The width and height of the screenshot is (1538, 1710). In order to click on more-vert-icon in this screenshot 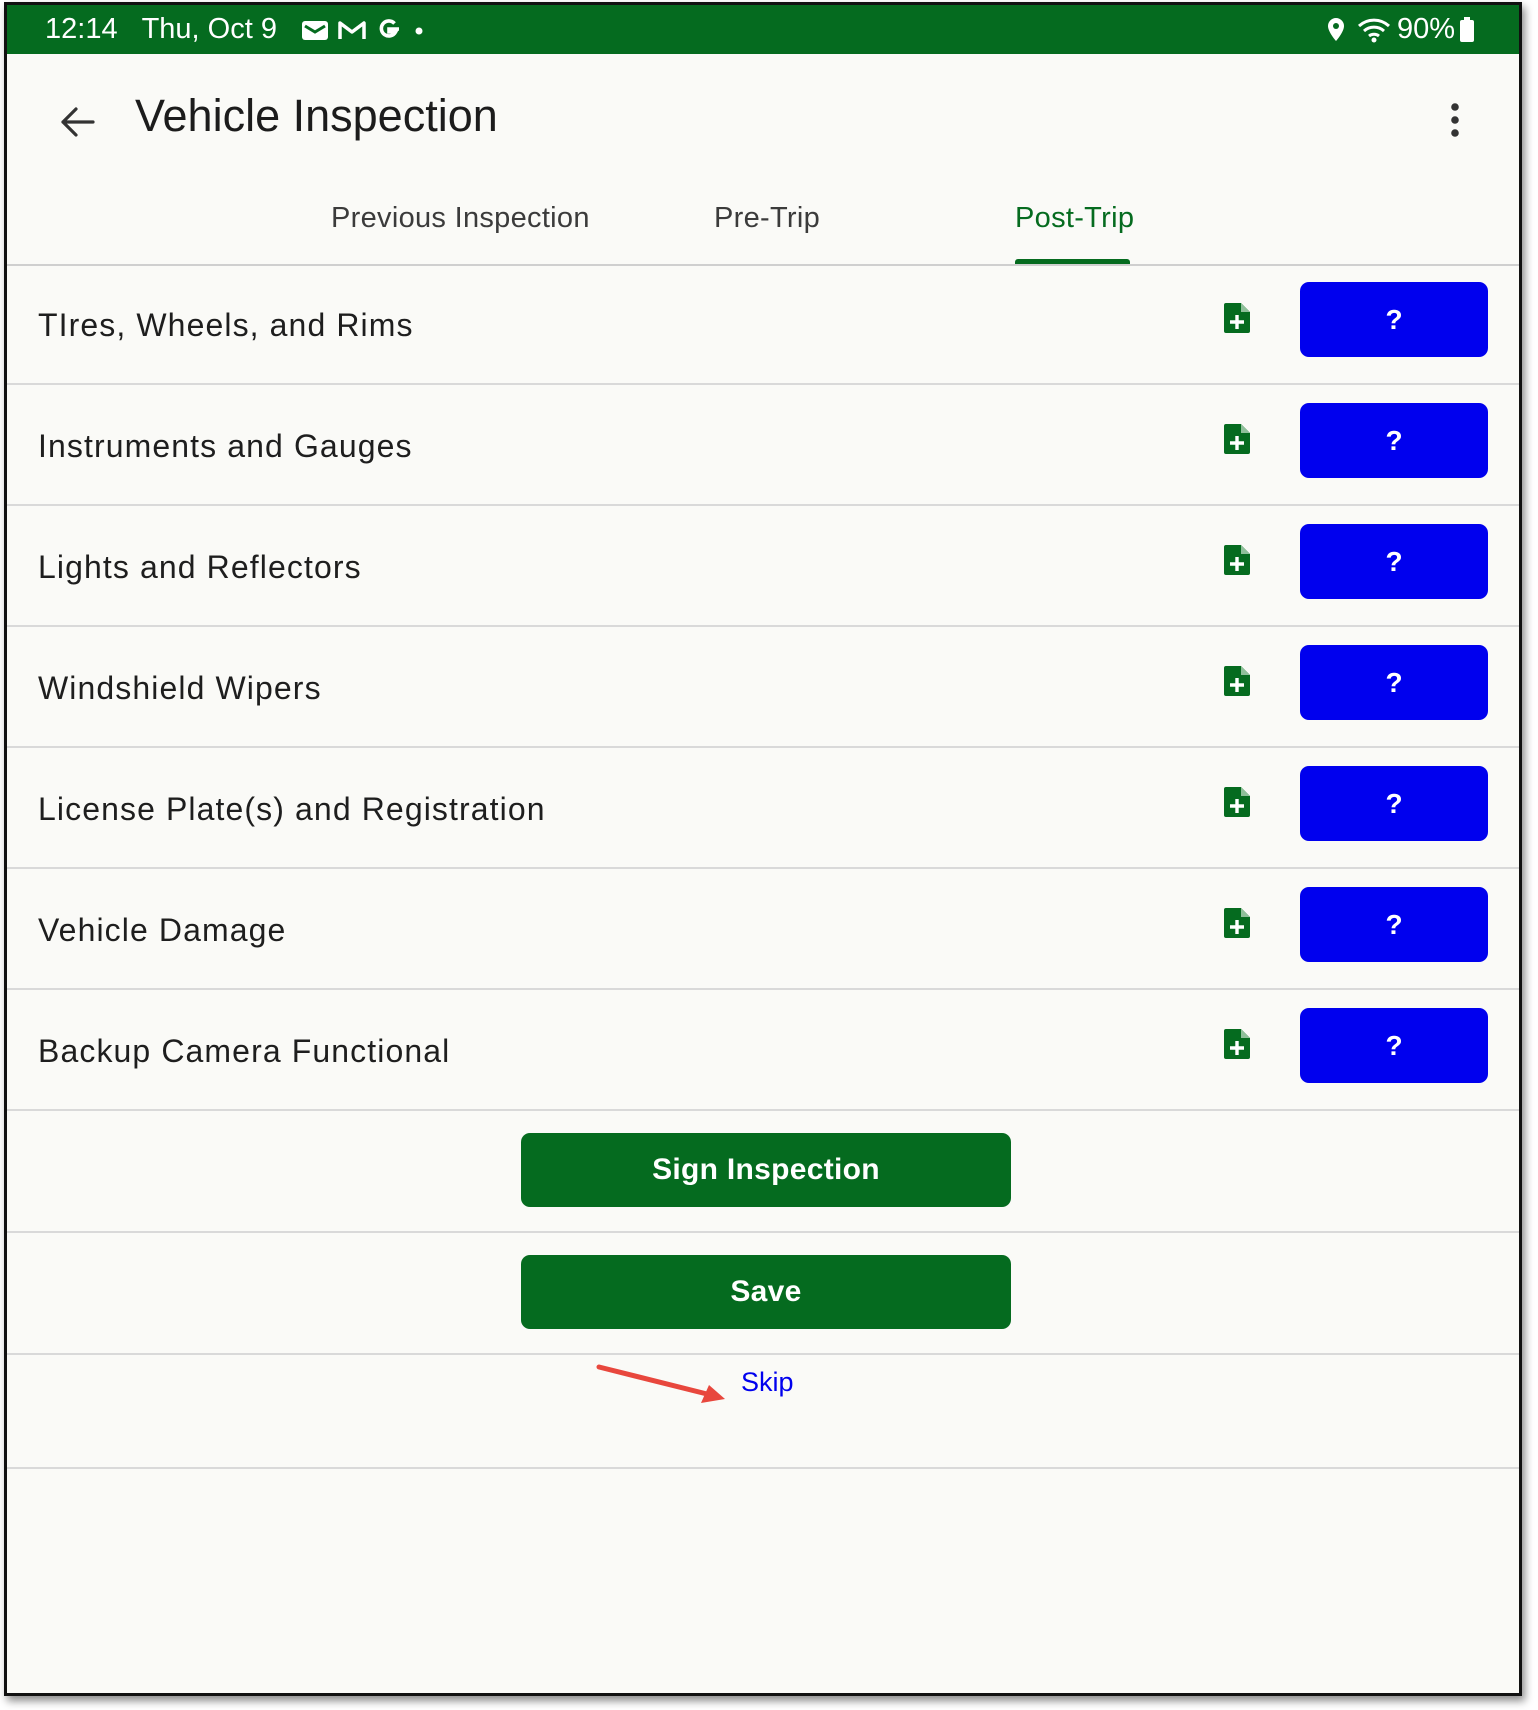, I will do `click(1455, 120)`.